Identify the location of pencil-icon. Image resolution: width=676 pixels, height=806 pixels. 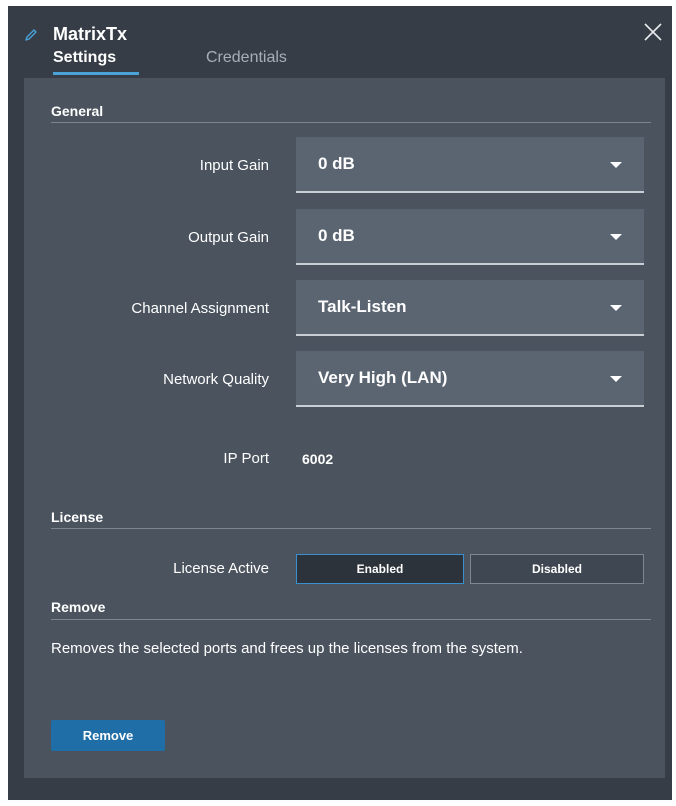
(31, 35).